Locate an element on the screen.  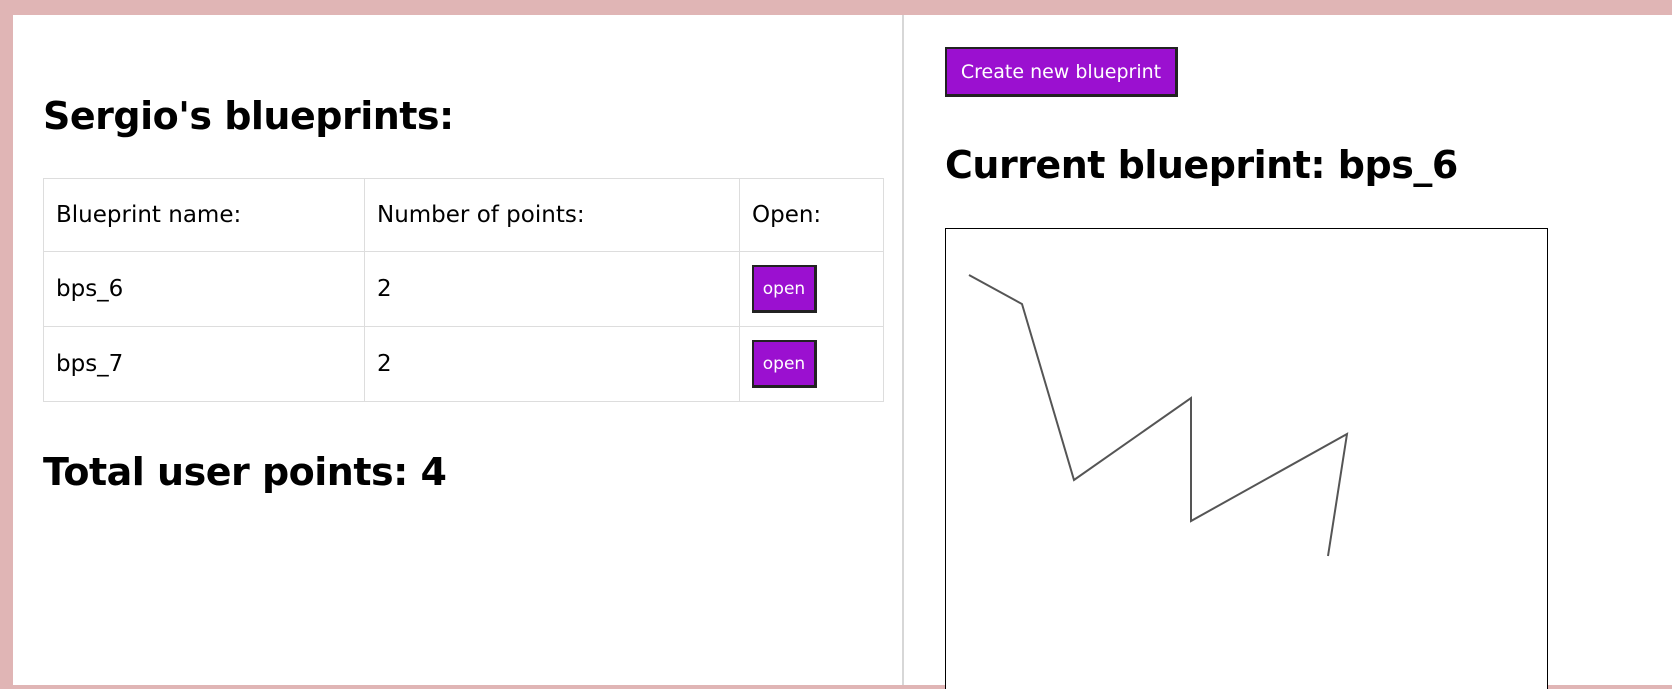
table-row: bps_6 2 open is located at coordinates (463, 289).